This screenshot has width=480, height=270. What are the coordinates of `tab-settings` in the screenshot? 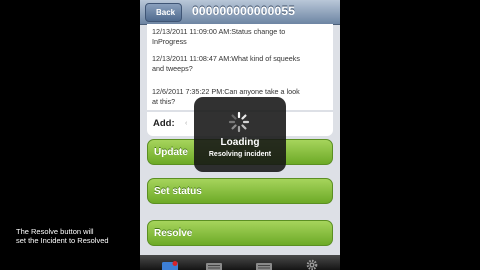 It's located at (314, 264).